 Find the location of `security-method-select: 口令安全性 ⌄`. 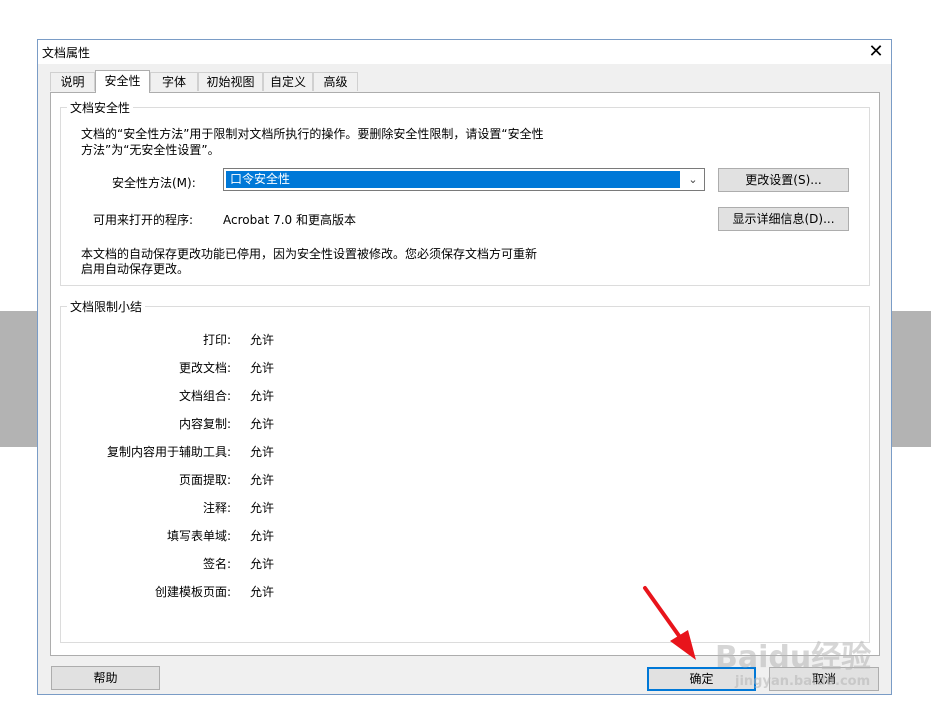

security-method-select: 口令安全性 ⌄ is located at coordinates (464, 179).